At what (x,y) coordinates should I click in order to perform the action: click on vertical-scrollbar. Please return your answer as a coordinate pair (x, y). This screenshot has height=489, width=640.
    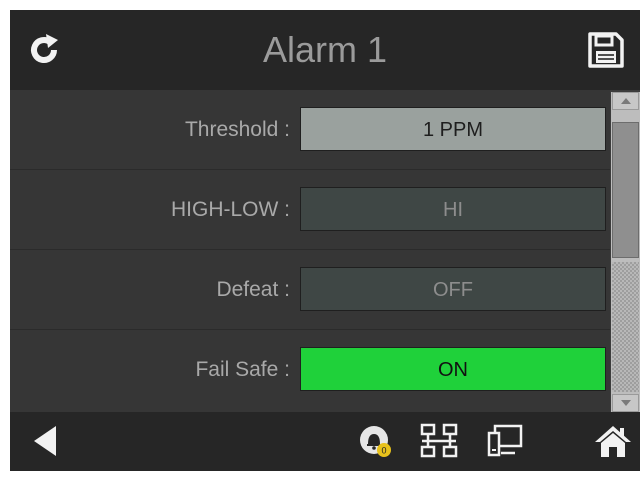
    Looking at the image, I should click on (625, 252).